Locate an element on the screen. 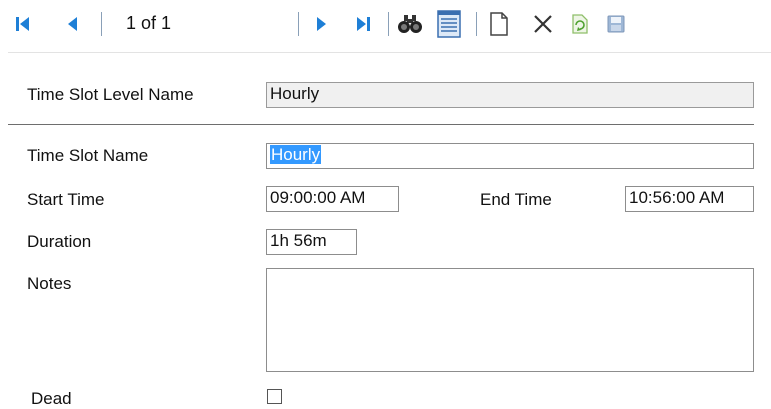  refresh-button is located at coordinates (580, 24).